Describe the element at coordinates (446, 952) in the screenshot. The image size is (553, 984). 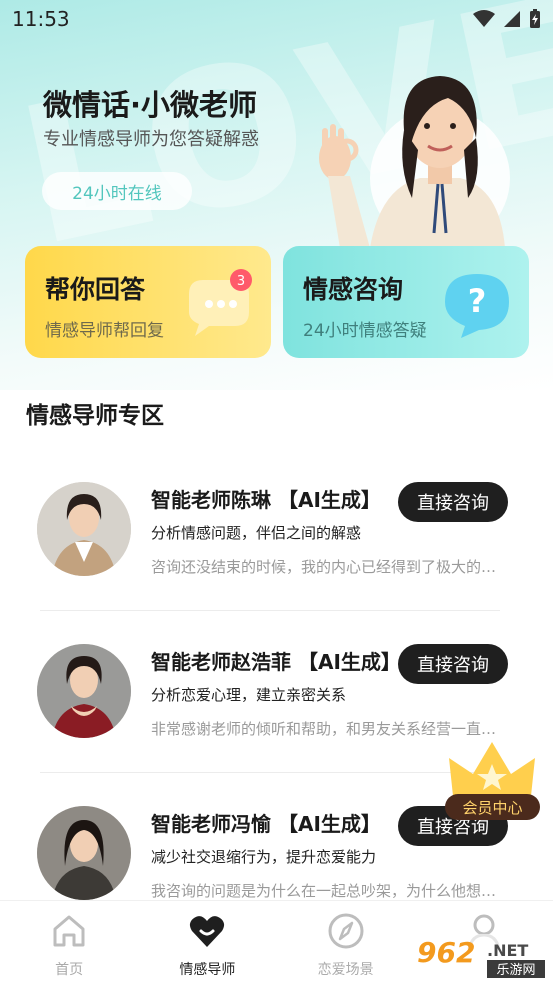
I see `watermark-number: 962` at that location.